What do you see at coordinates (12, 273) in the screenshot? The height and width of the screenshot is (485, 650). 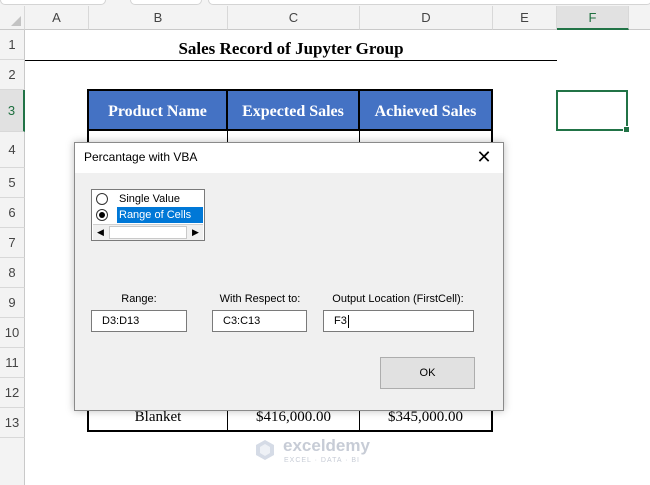 I see `row-header-8: 8` at bounding box center [12, 273].